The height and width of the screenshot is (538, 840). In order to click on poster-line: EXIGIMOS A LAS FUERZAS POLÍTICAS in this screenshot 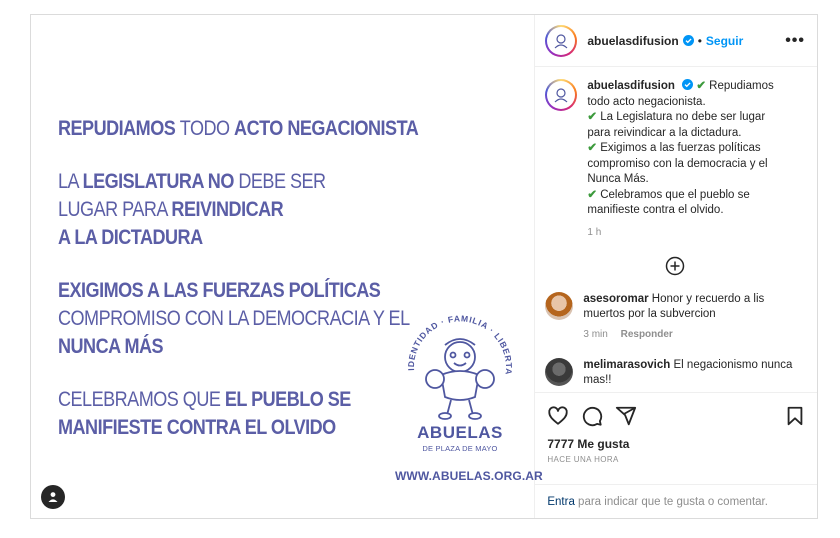, I will do `click(219, 291)`.